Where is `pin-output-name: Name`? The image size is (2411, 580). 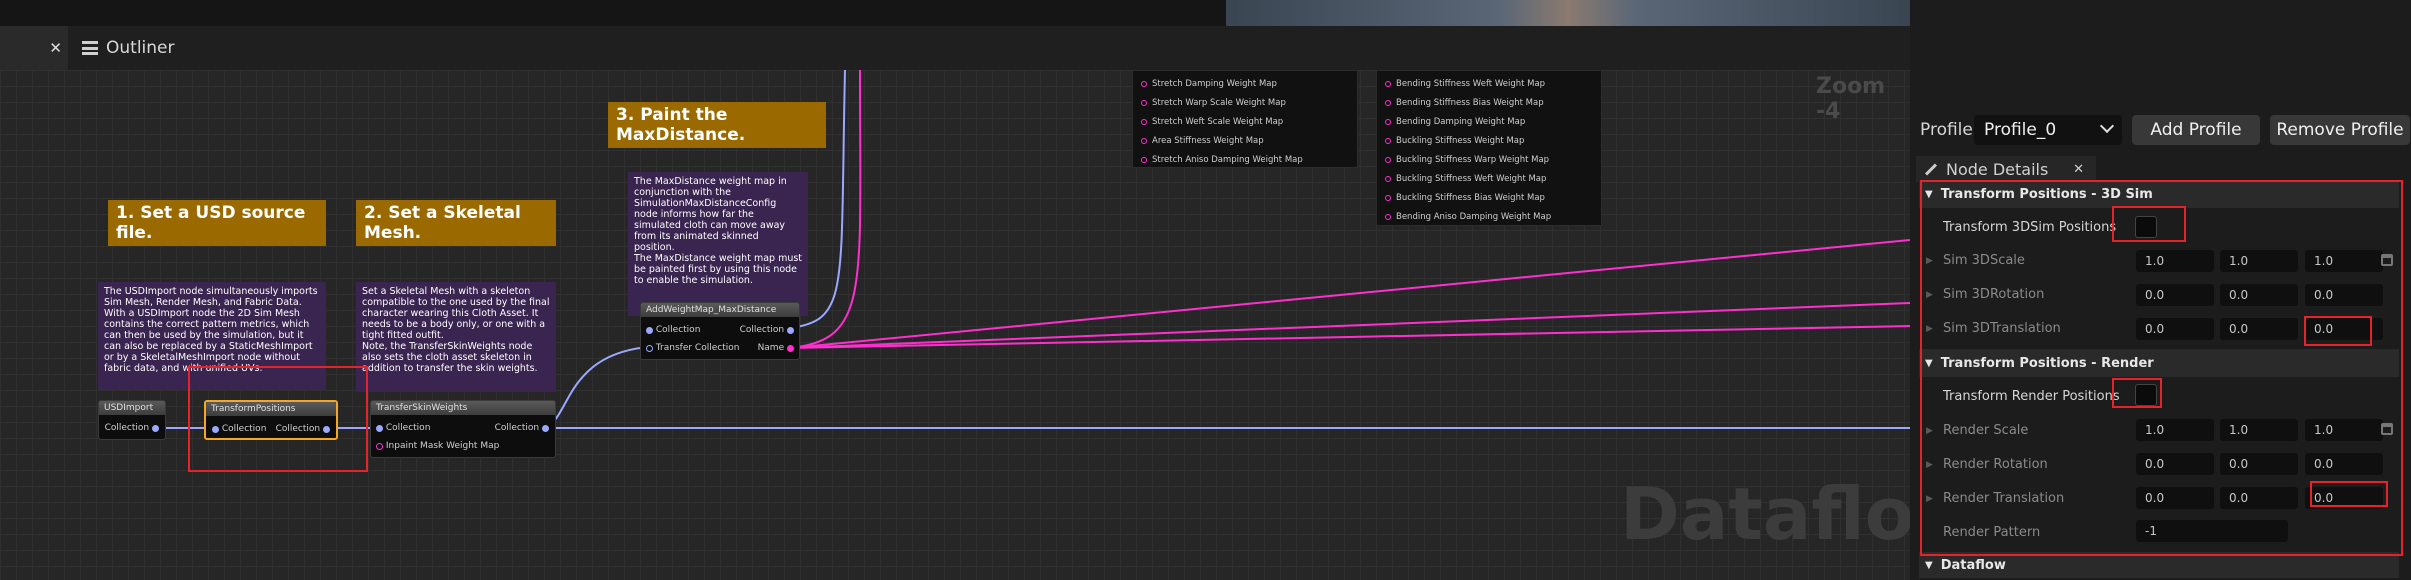
pin-output-name: Name is located at coordinates (776, 348).